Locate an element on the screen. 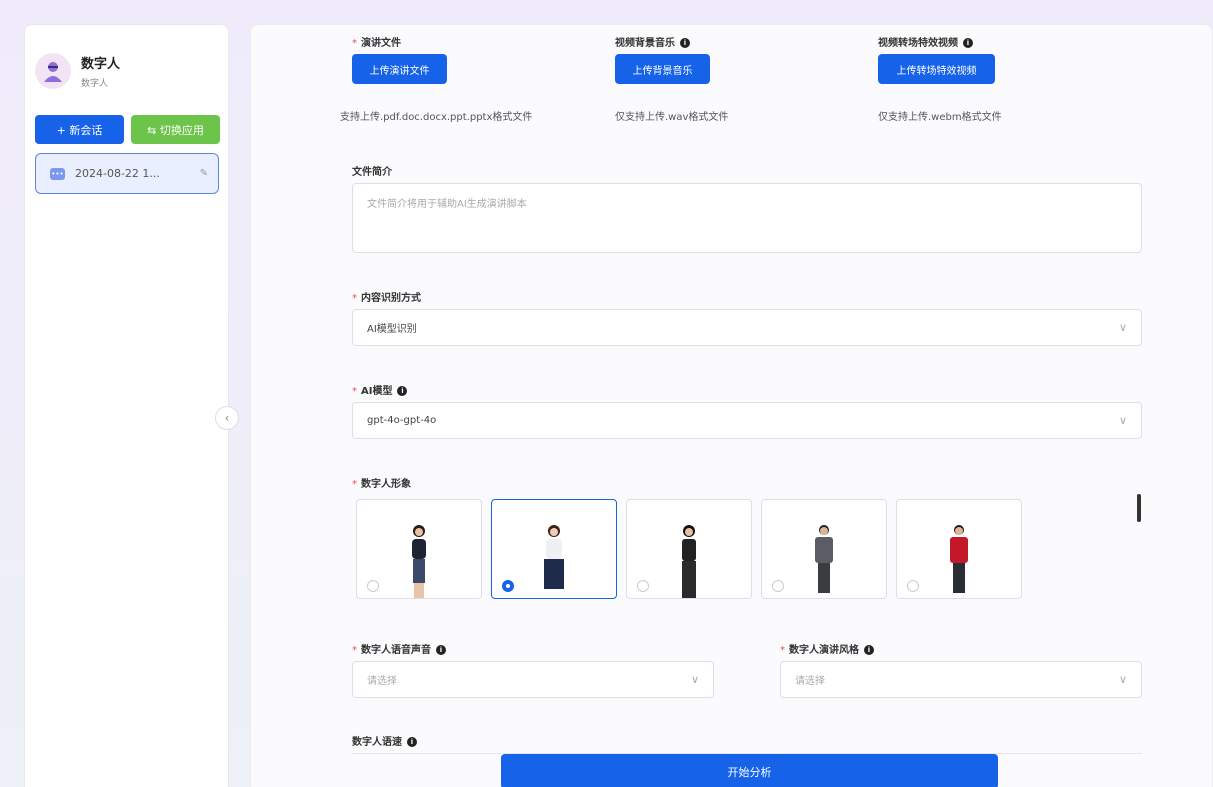 The width and height of the screenshot is (1213, 787). model-value: gpt-4o-gpt-4o is located at coordinates (402, 420).